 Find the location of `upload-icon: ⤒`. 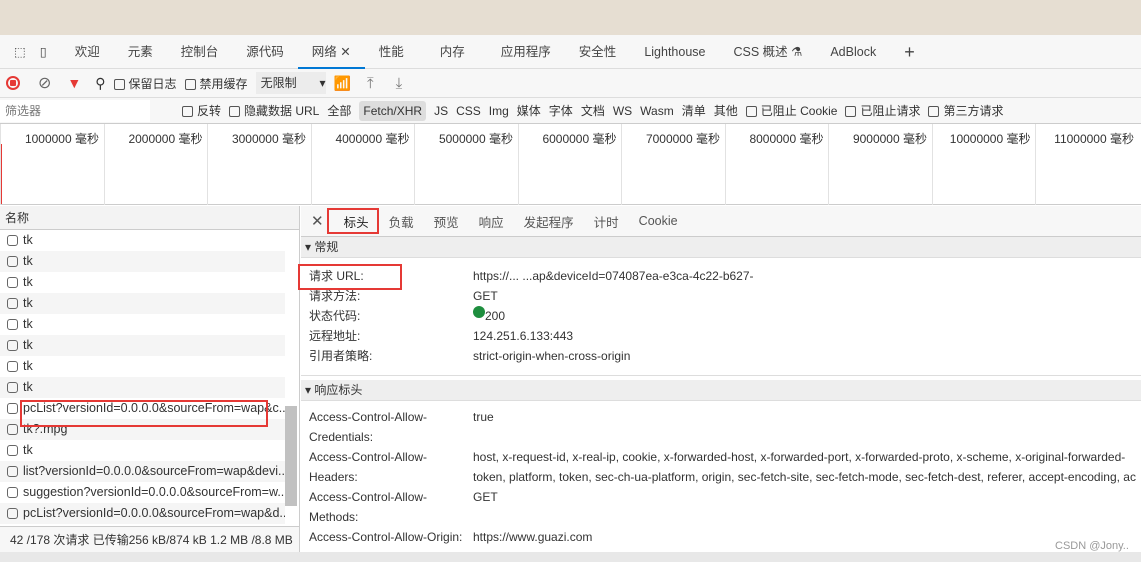

upload-icon: ⤒ is located at coordinates (370, 83).